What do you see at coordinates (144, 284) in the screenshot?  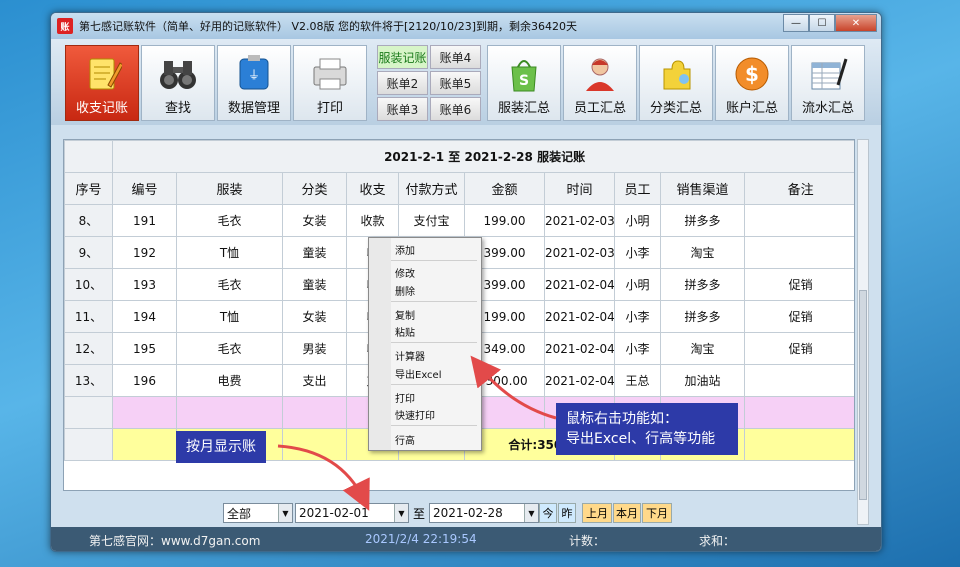 I see `cell-no: 193` at bounding box center [144, 284].